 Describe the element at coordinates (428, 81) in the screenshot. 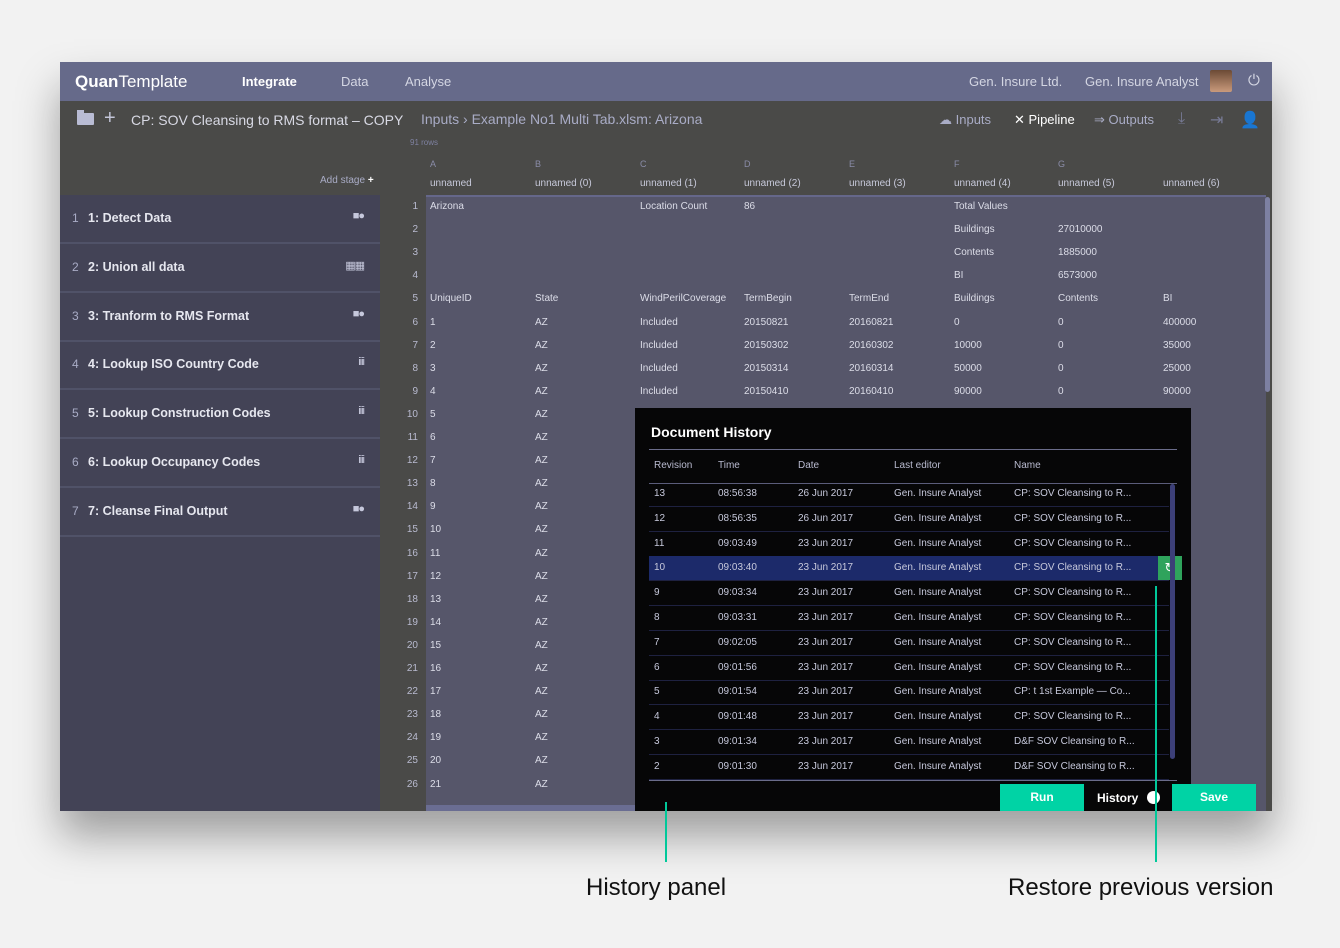

I see `nav-analyse: Analyse` at that location.